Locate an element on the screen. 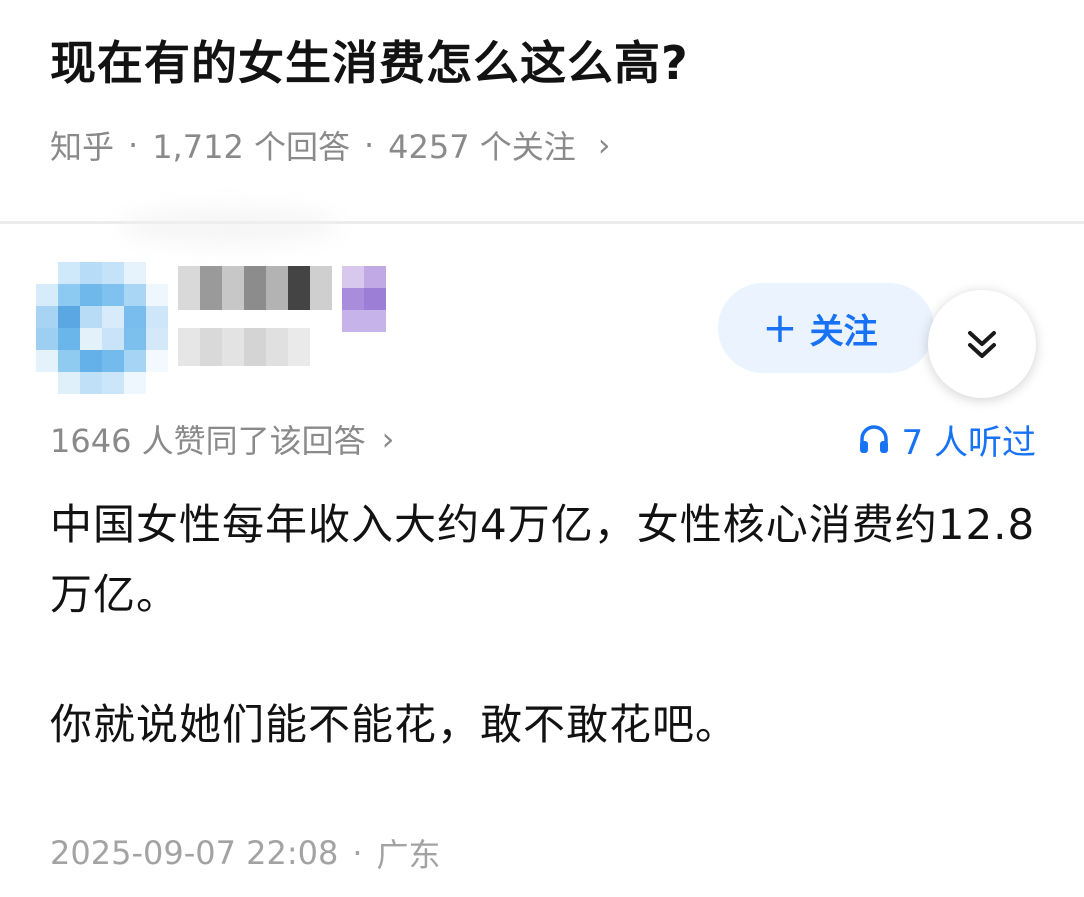 This screenshot has width=1084, height=897. answer-date: 2025-09-07 22:08 is located at coordinates (194, 853).